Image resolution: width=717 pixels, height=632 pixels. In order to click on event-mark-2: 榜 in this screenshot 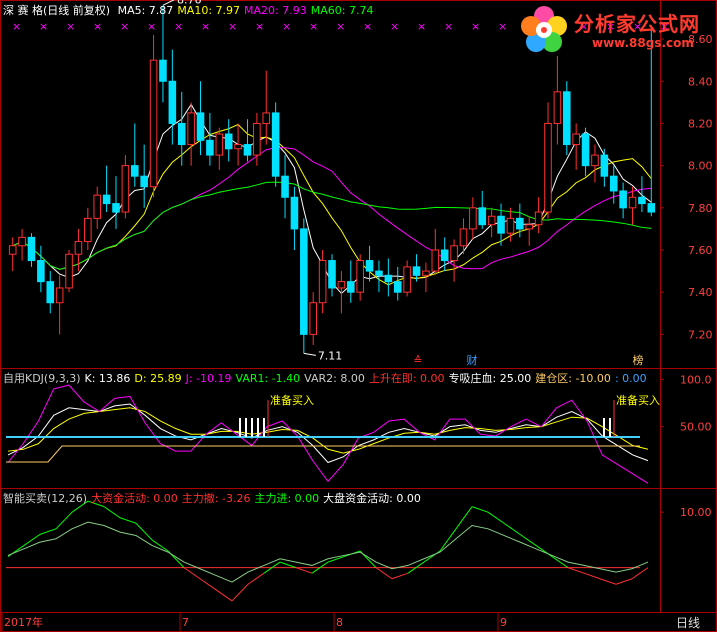, I will do `click(638, 360)`.